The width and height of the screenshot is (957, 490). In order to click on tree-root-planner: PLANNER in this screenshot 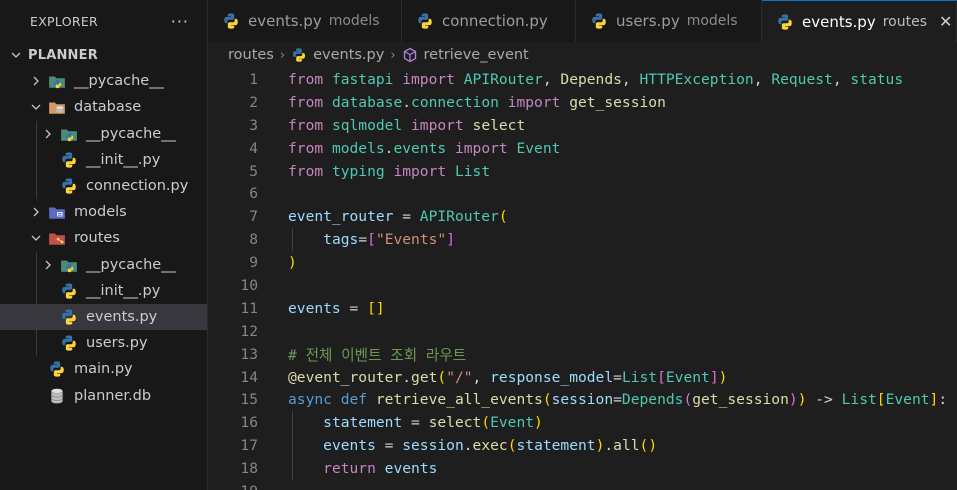, I will do `click(103, 55)`.